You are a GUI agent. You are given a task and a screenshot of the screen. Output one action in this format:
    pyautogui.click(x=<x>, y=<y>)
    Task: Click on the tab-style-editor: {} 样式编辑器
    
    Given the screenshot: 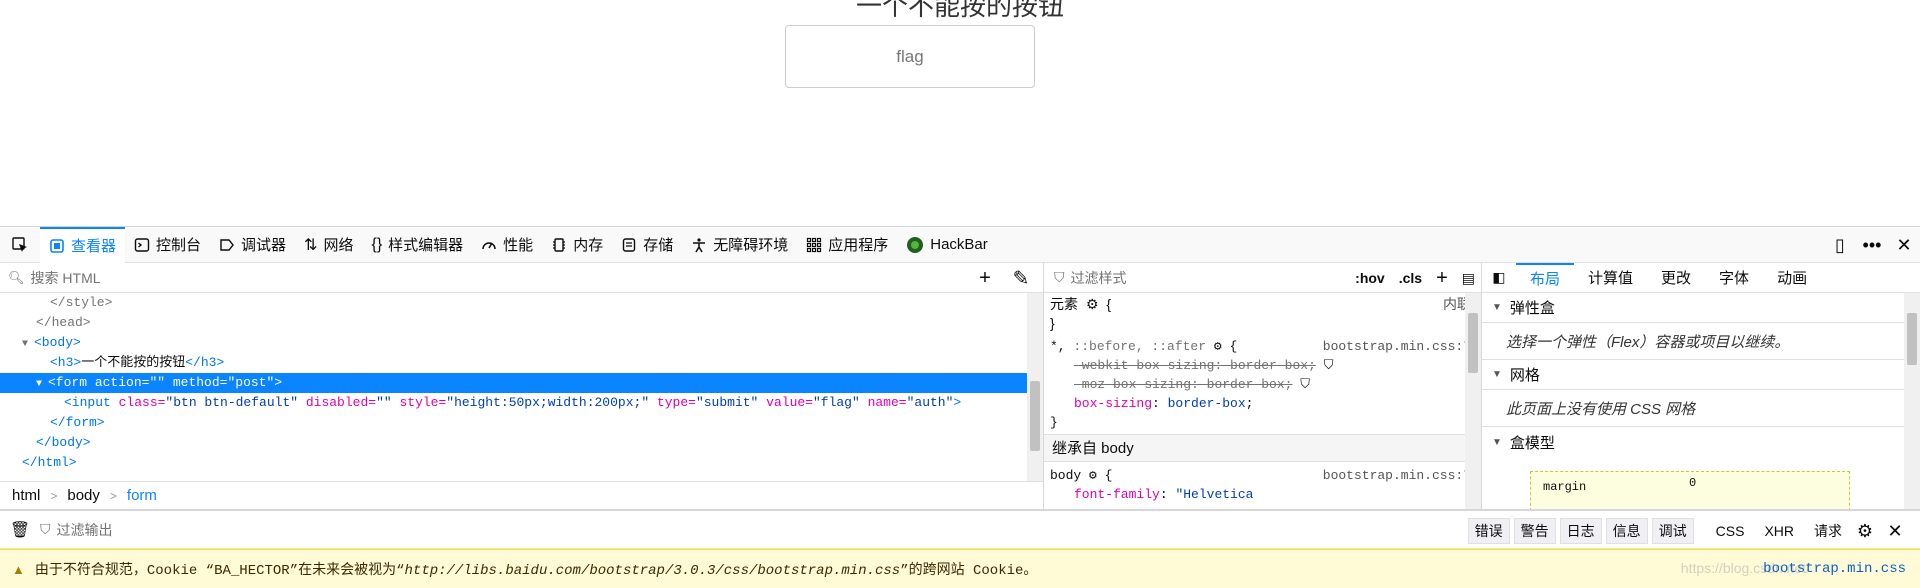 What is the action you would take?
    pyautogui.click(x=417, y=245)
    